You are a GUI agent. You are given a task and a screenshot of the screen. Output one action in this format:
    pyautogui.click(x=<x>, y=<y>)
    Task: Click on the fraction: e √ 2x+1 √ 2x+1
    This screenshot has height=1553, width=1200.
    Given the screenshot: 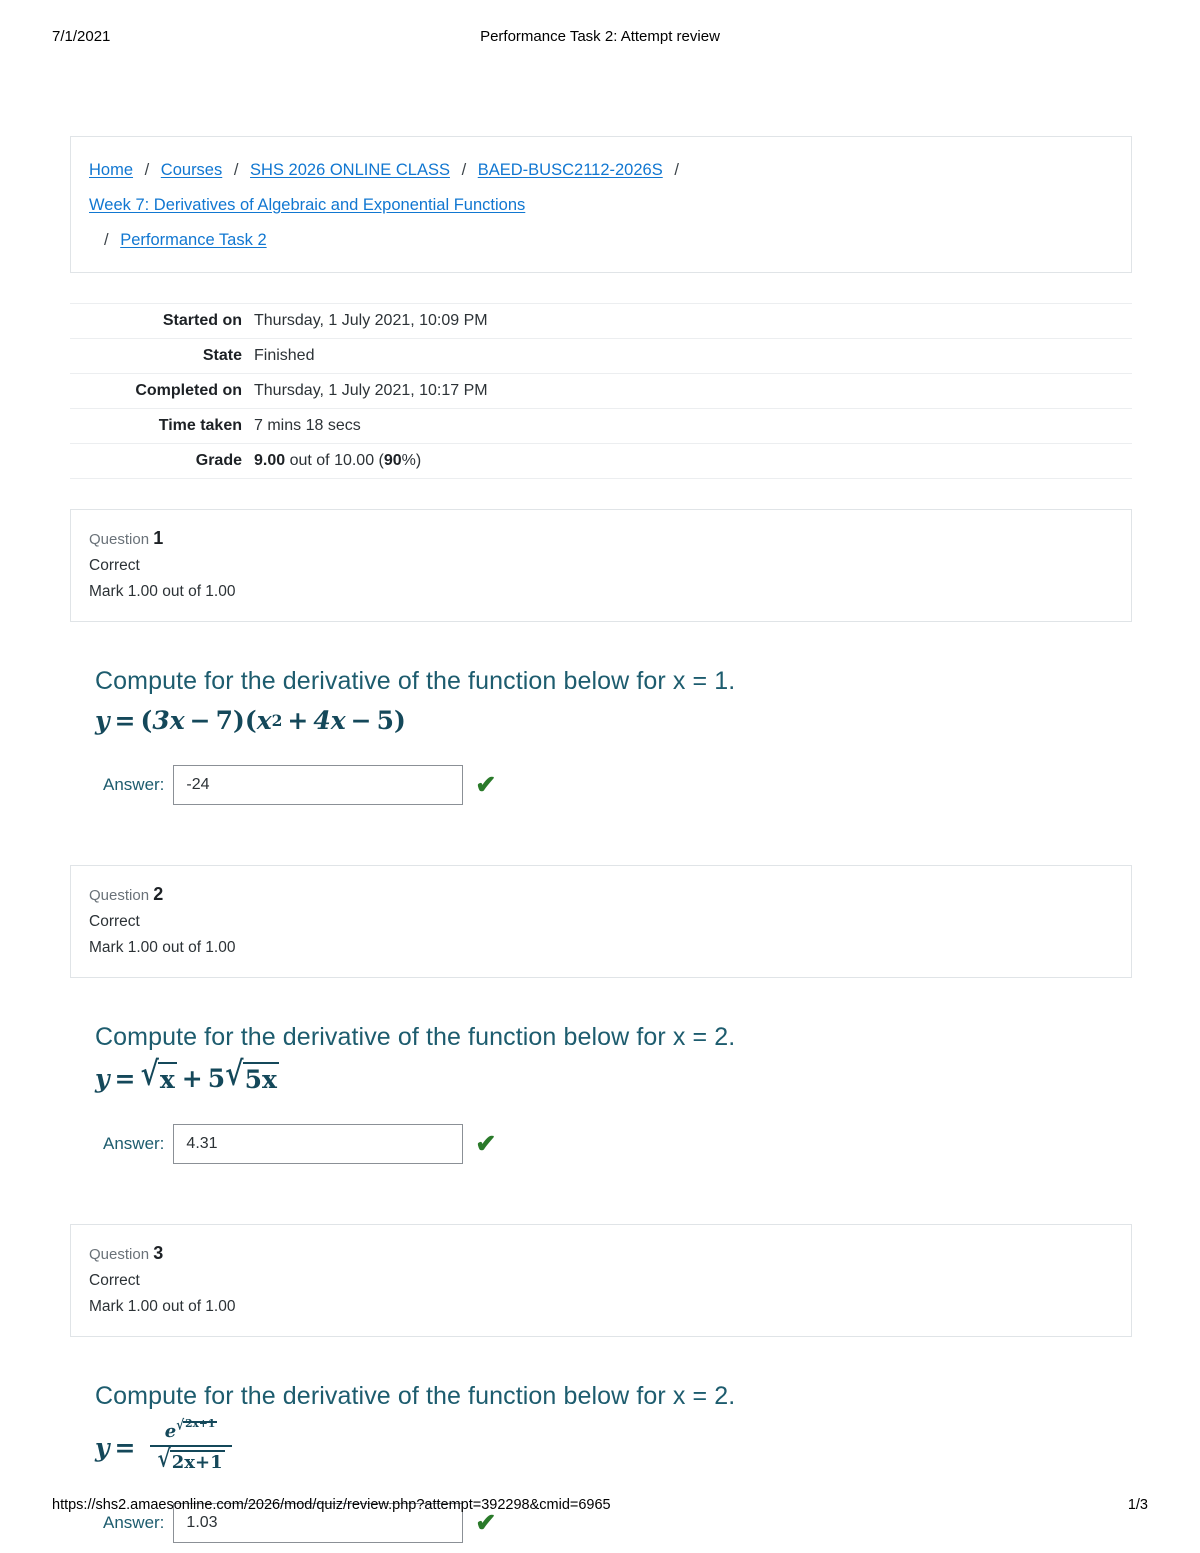 What is the action you would take?
    pyautogui.click(x=191, y=1446)
    